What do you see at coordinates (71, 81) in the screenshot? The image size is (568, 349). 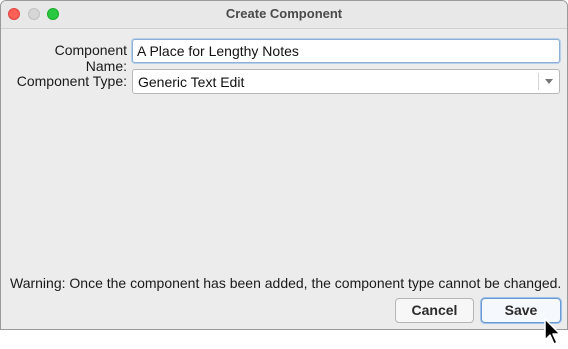 I see `component-type-label: Component Type:` at bounding box center [71, 81].